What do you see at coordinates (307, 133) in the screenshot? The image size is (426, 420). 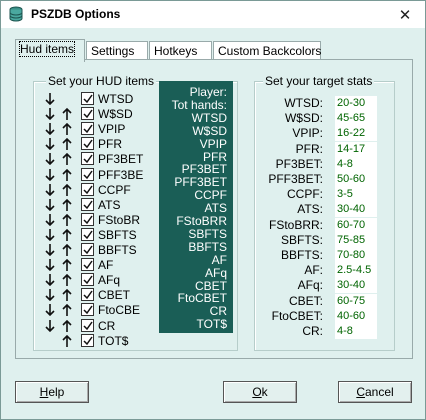 I see `target-stat-label: VPIP:` at bounding box center [307, 133].